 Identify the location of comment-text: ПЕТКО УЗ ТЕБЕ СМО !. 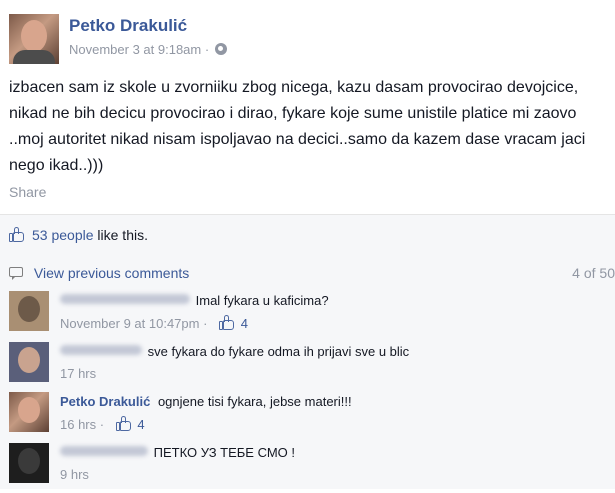
(224, 452).